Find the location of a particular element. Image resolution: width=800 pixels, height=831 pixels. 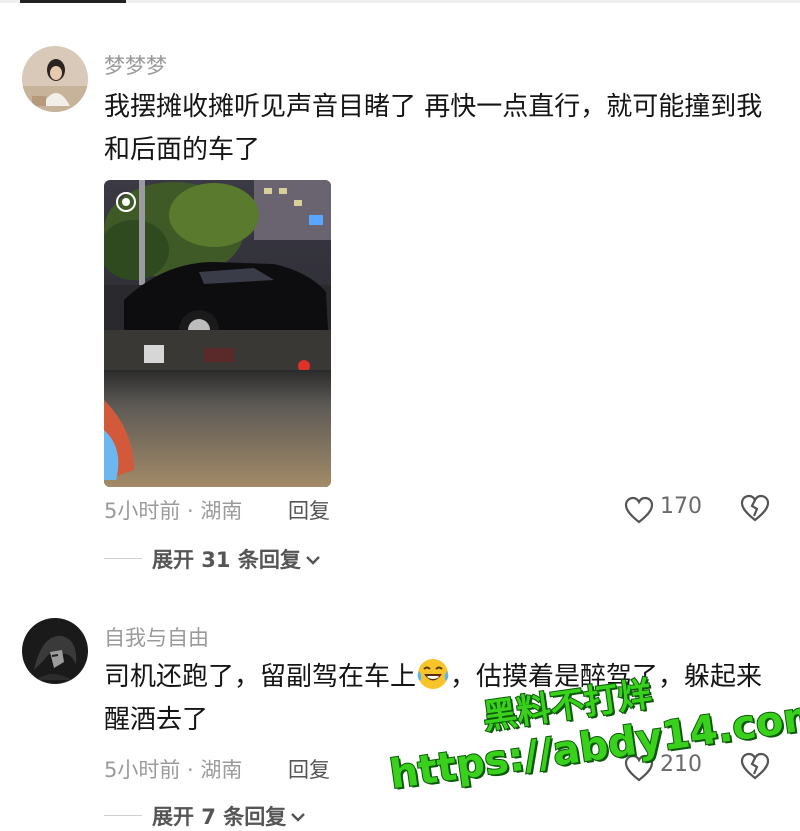

expand-replies-button: 展开 31 条回复 is located at coordinates (254, 558).